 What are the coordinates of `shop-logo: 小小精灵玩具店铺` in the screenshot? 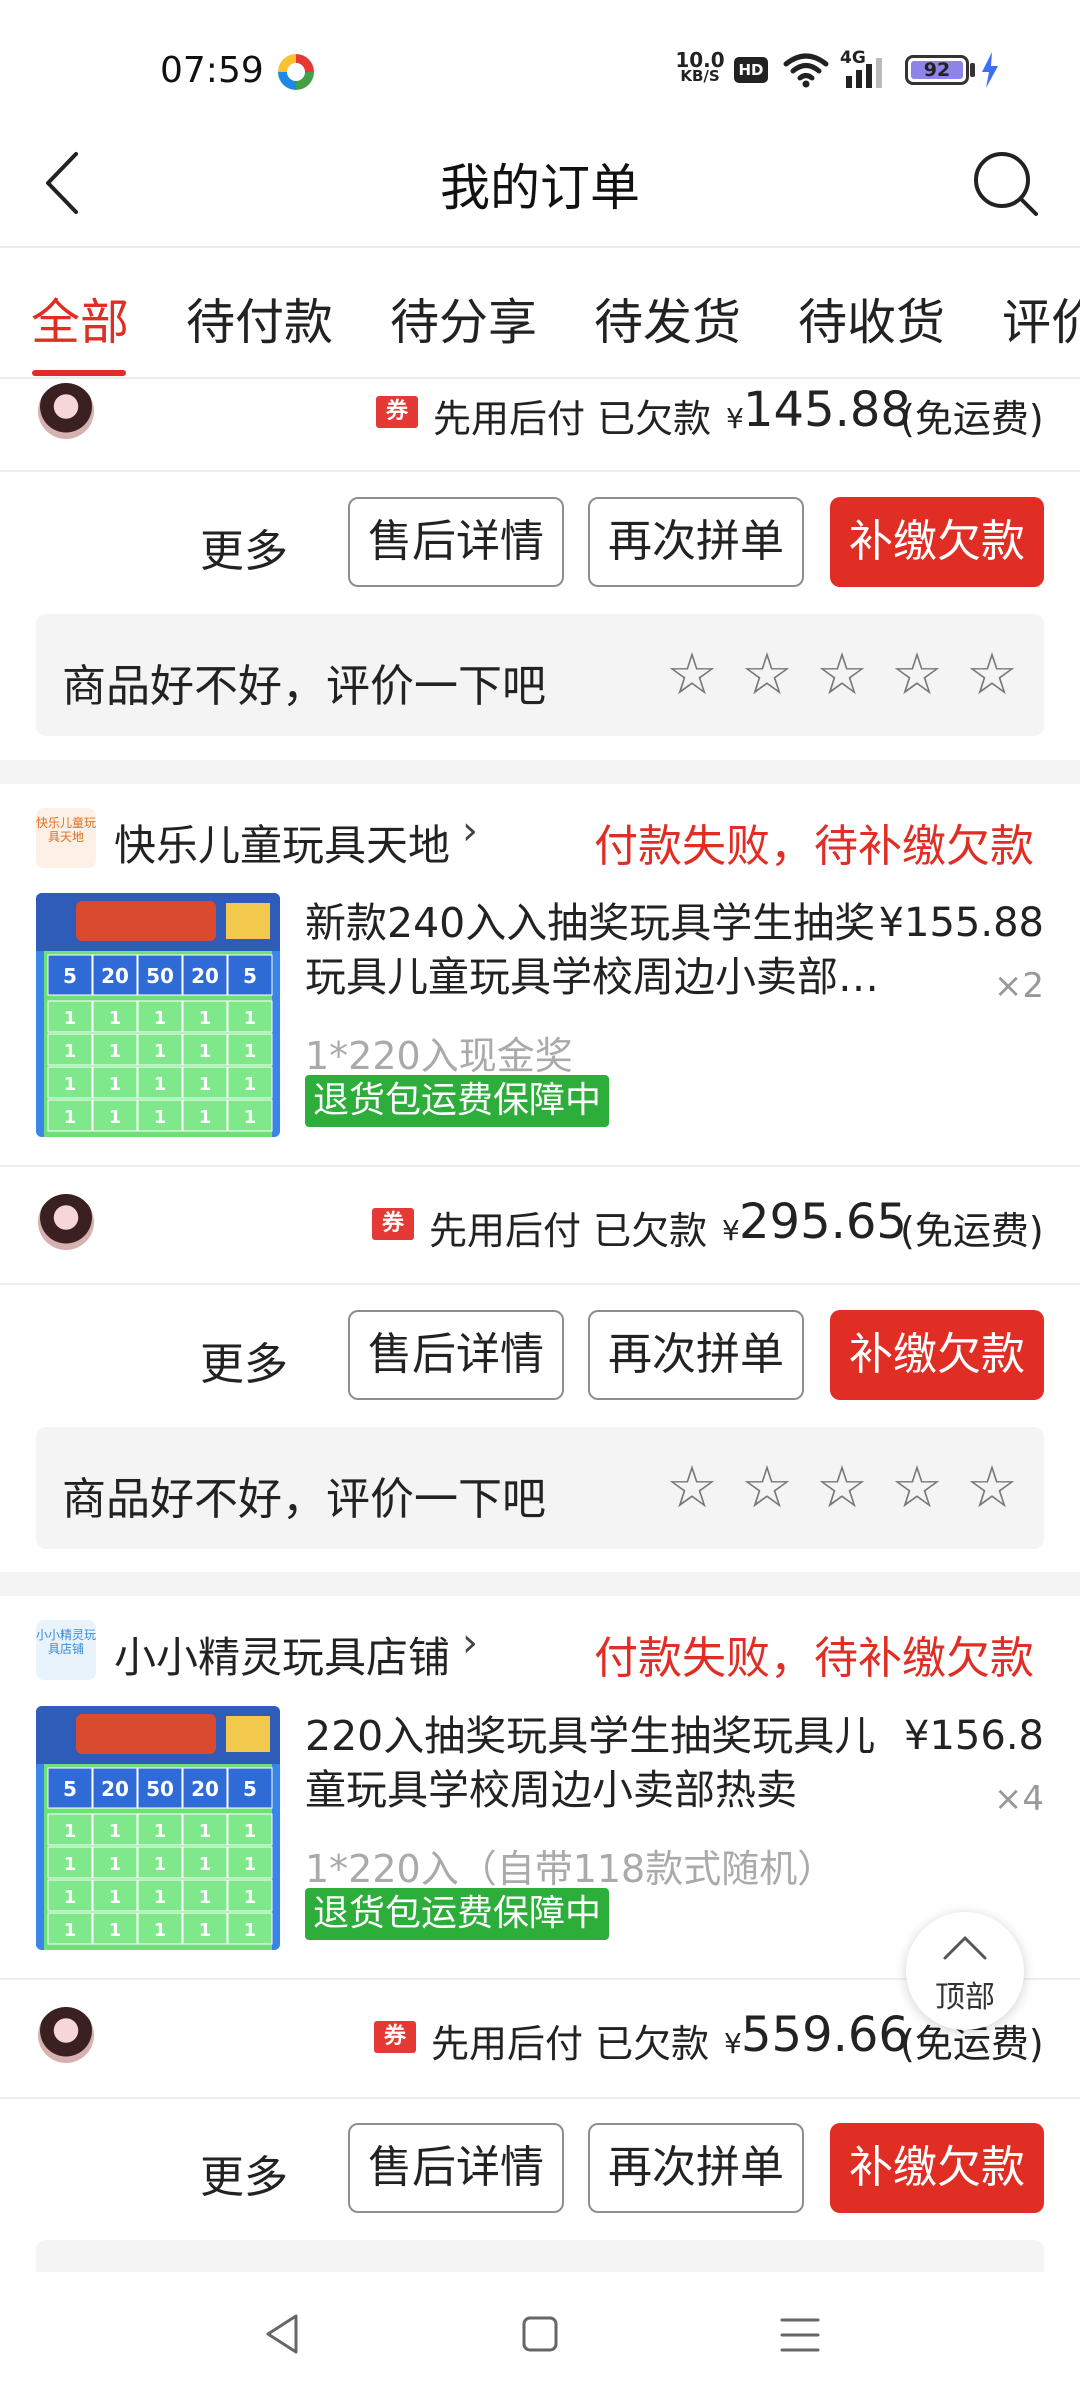 It's located at (66, 1650).